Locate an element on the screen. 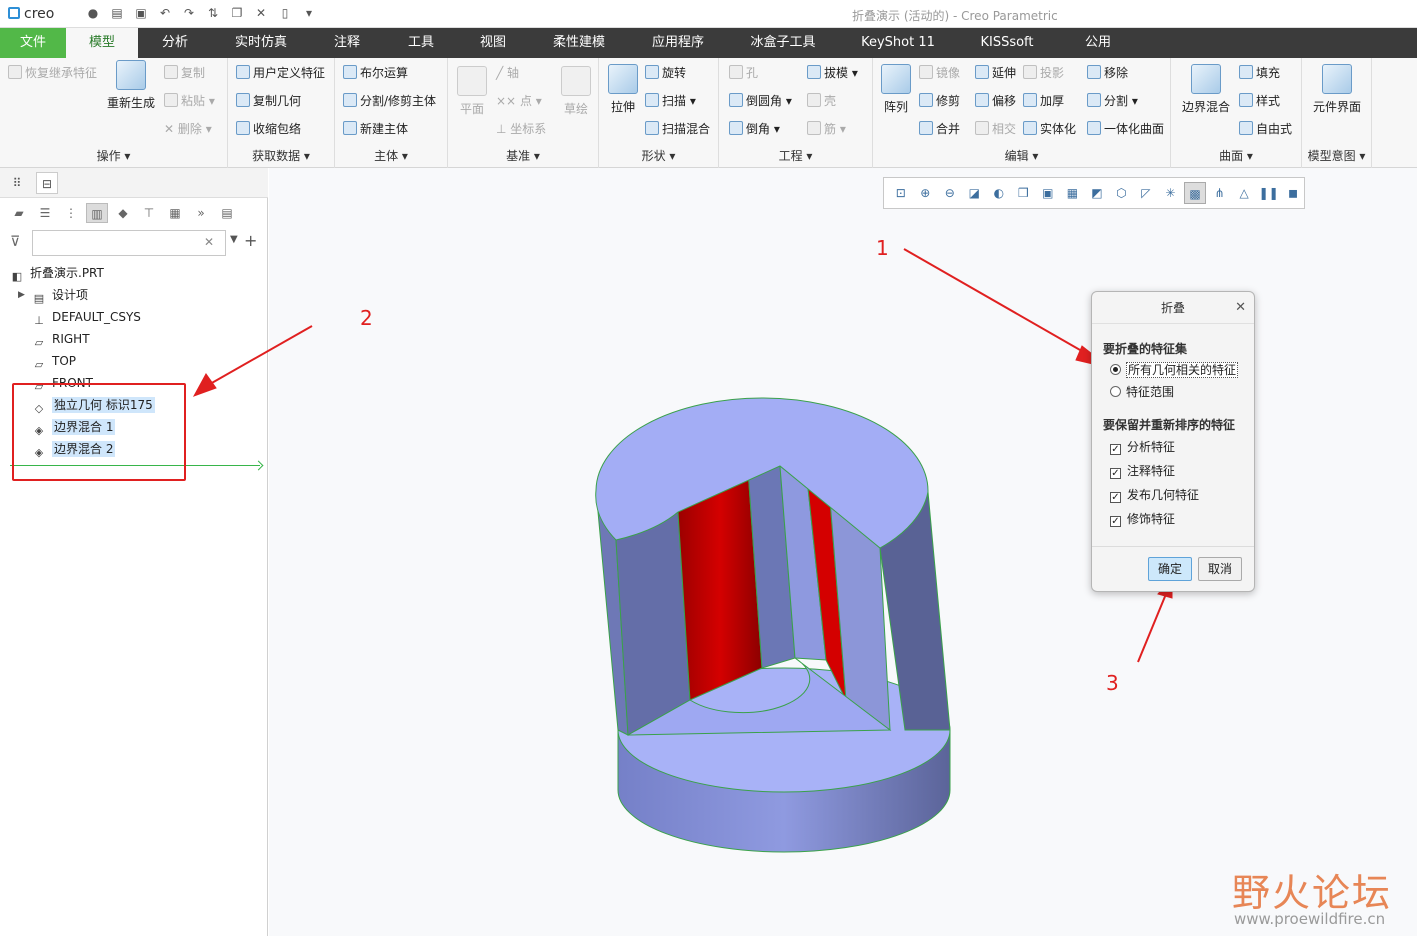 Image resolution: width=1417 pixels, height=936 pixels. annotation-number-1: 1 is located at coordinates (882, 248).